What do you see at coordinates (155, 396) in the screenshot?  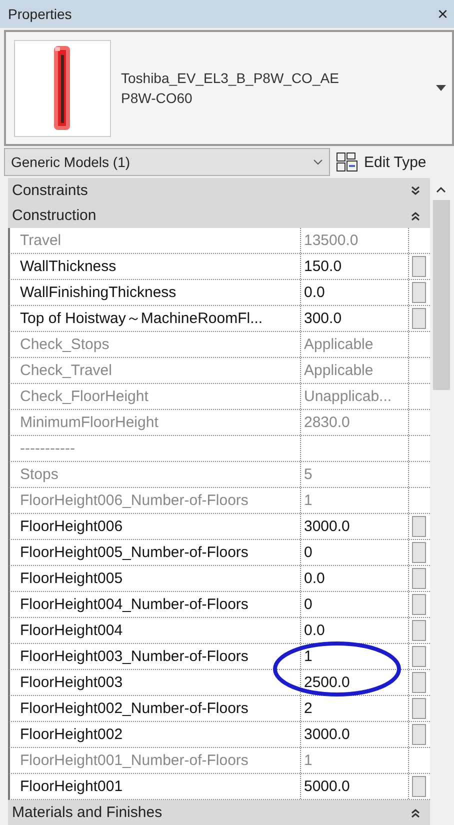 I see `property-name: Check_FloorHeight` at bounding box center [155, 396].